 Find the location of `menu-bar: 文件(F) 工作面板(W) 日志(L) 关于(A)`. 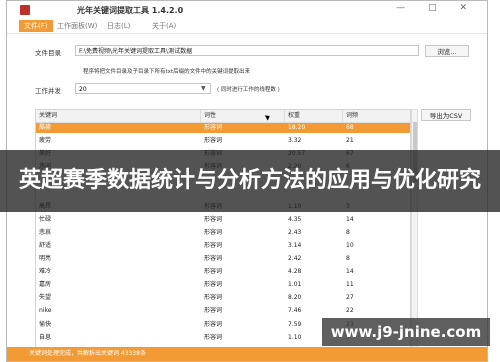

menu-bar: 文件(F) 工作面板(W) 日志(L) 关于(A) is located at coordinates (247, 26).